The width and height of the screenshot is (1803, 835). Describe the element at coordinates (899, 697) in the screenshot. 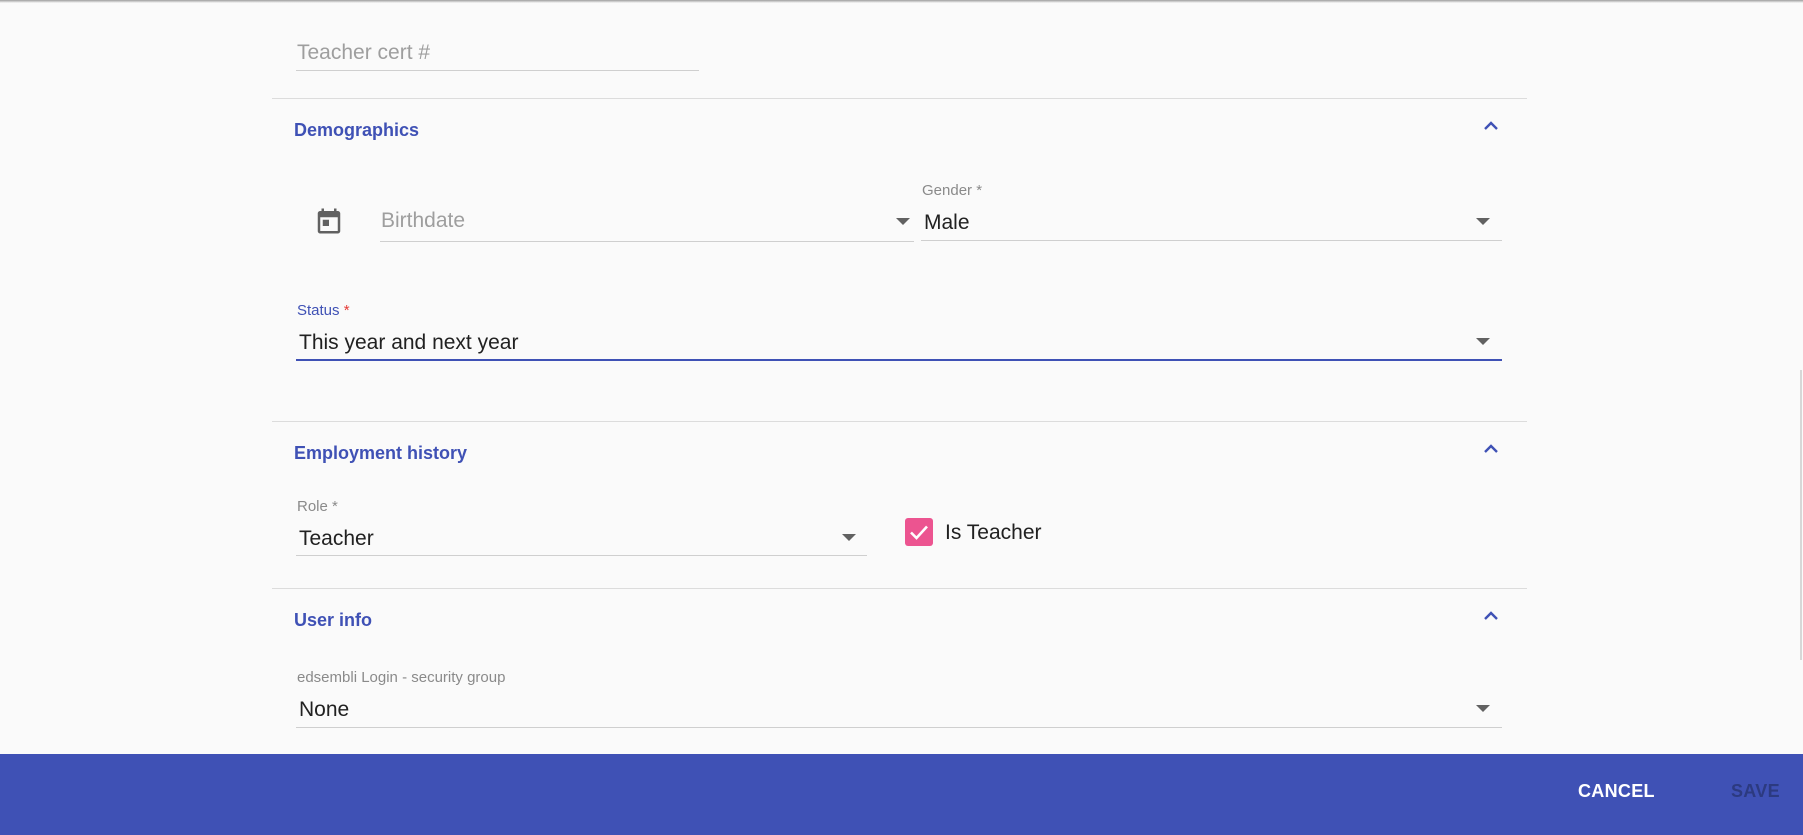

I see `security-group-select: edsembli Login - security group None` at that location.